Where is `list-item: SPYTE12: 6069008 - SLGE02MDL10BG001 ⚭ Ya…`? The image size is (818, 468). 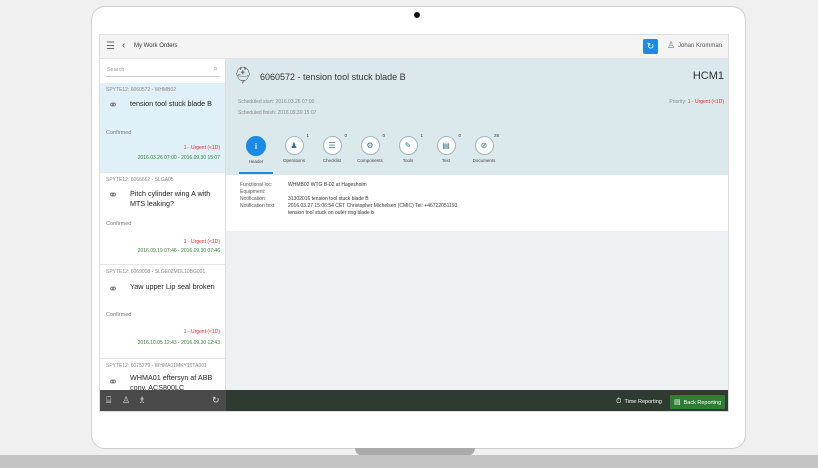 list-item: SPYTE12: 6069008 - SLGE02MDL10BG001 ⚭ Ya… is located at coordinates (162, 312).